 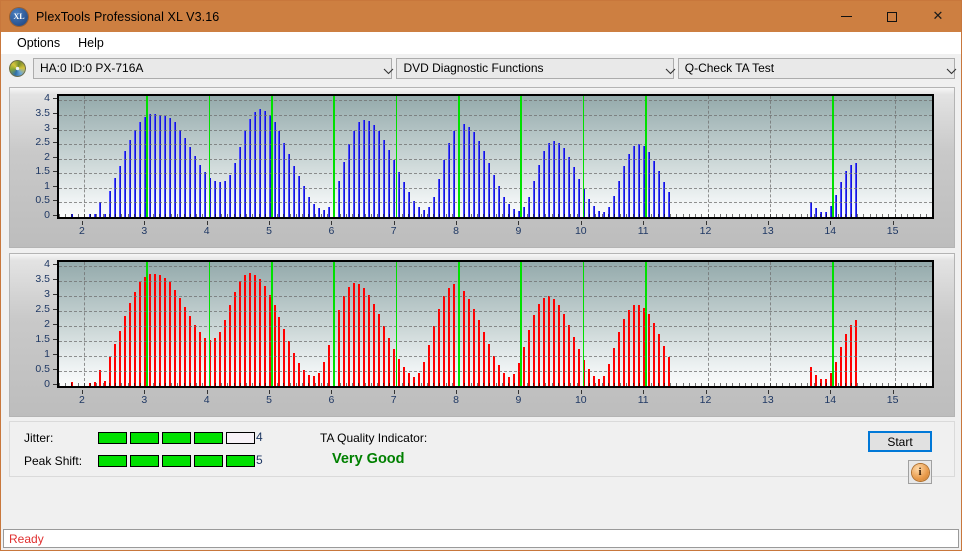 I want to click on peak-shift-label: Peak Shift:, so click(x=53, y=461).